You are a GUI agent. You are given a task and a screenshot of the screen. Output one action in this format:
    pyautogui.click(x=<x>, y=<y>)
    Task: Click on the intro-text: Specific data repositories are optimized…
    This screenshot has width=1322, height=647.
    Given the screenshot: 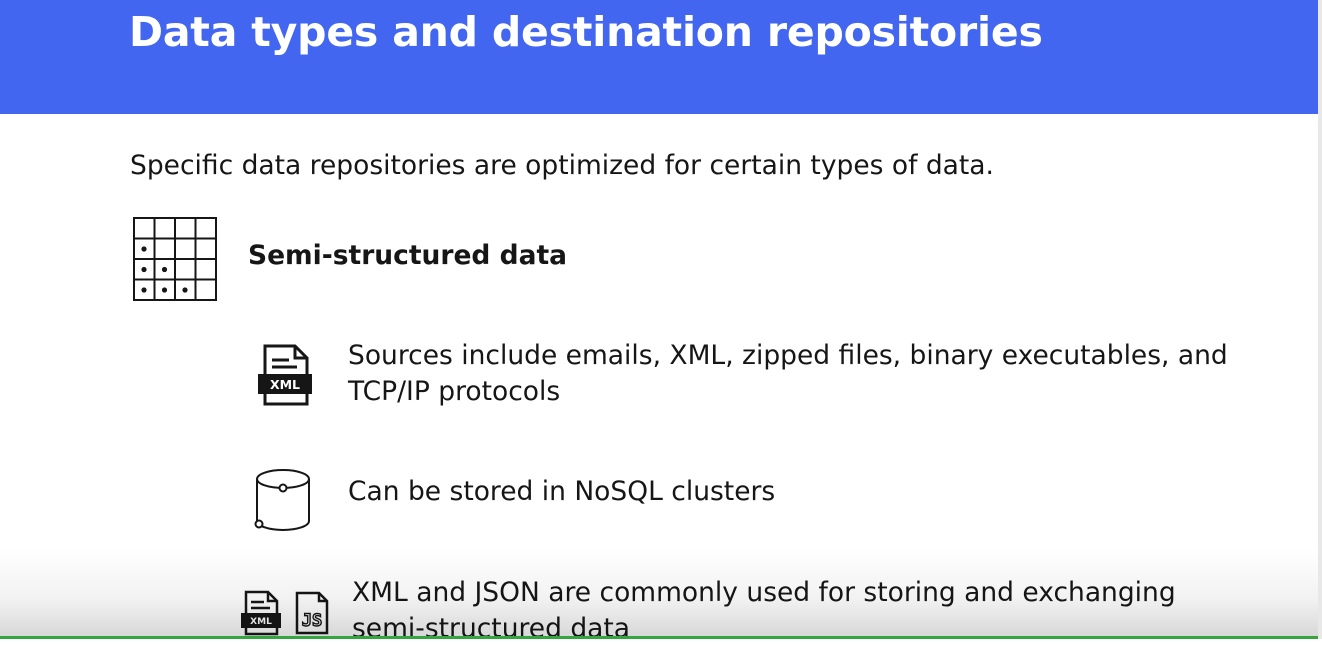 What is the action you would take?
    pyautogui.click(x=562, y=165)
    